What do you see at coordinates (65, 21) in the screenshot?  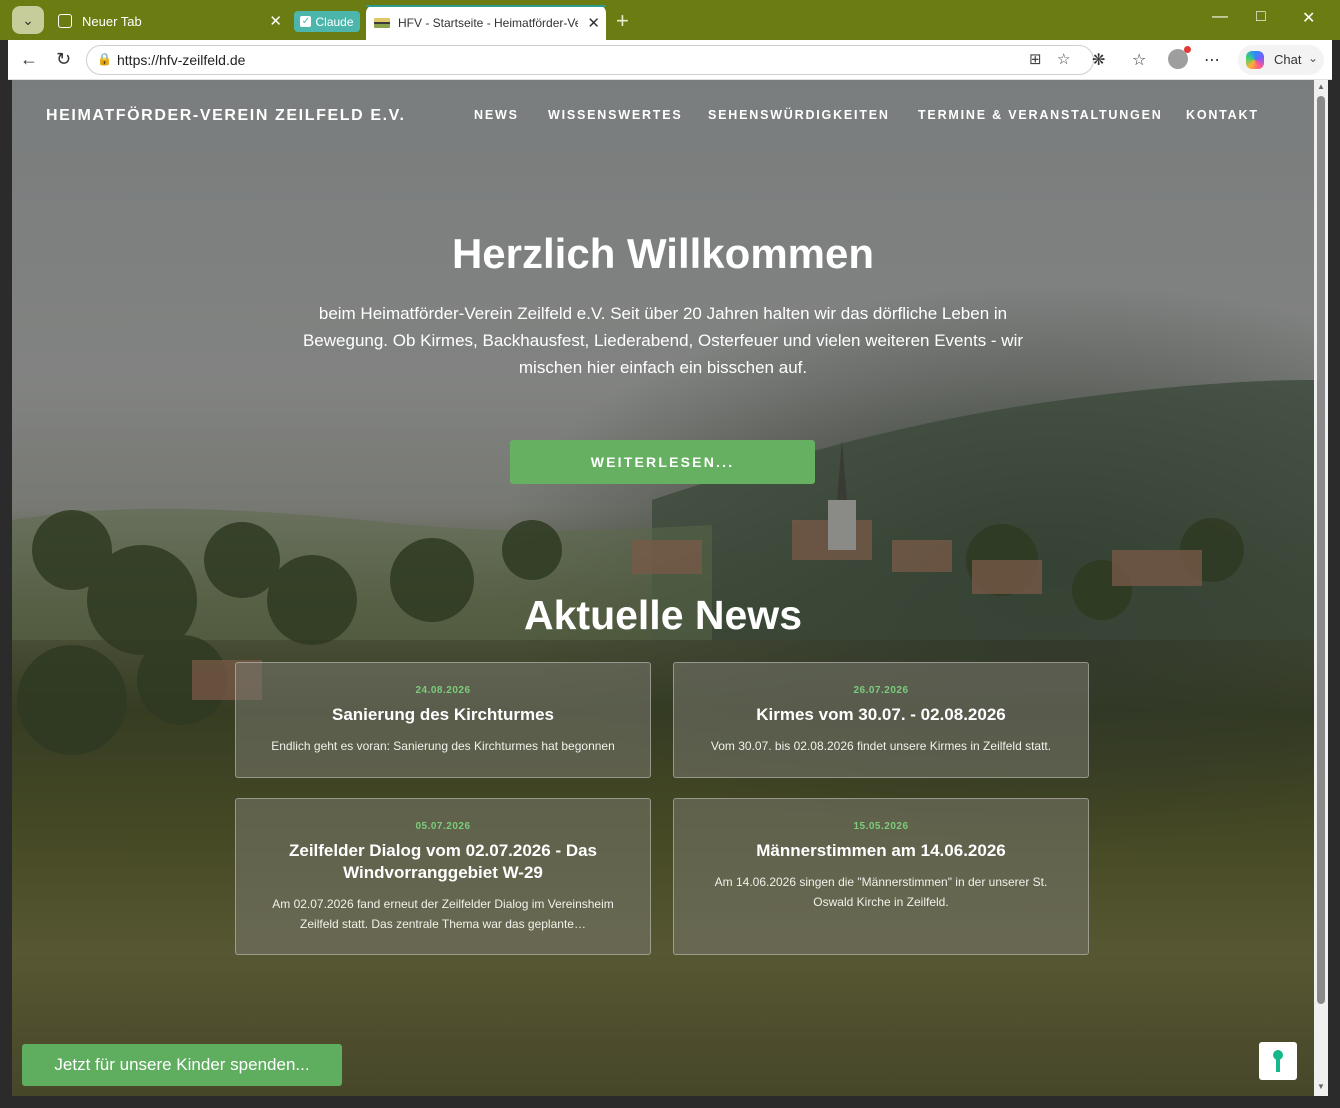 I see `new-tab-icon` at bounding box center [65, 21].